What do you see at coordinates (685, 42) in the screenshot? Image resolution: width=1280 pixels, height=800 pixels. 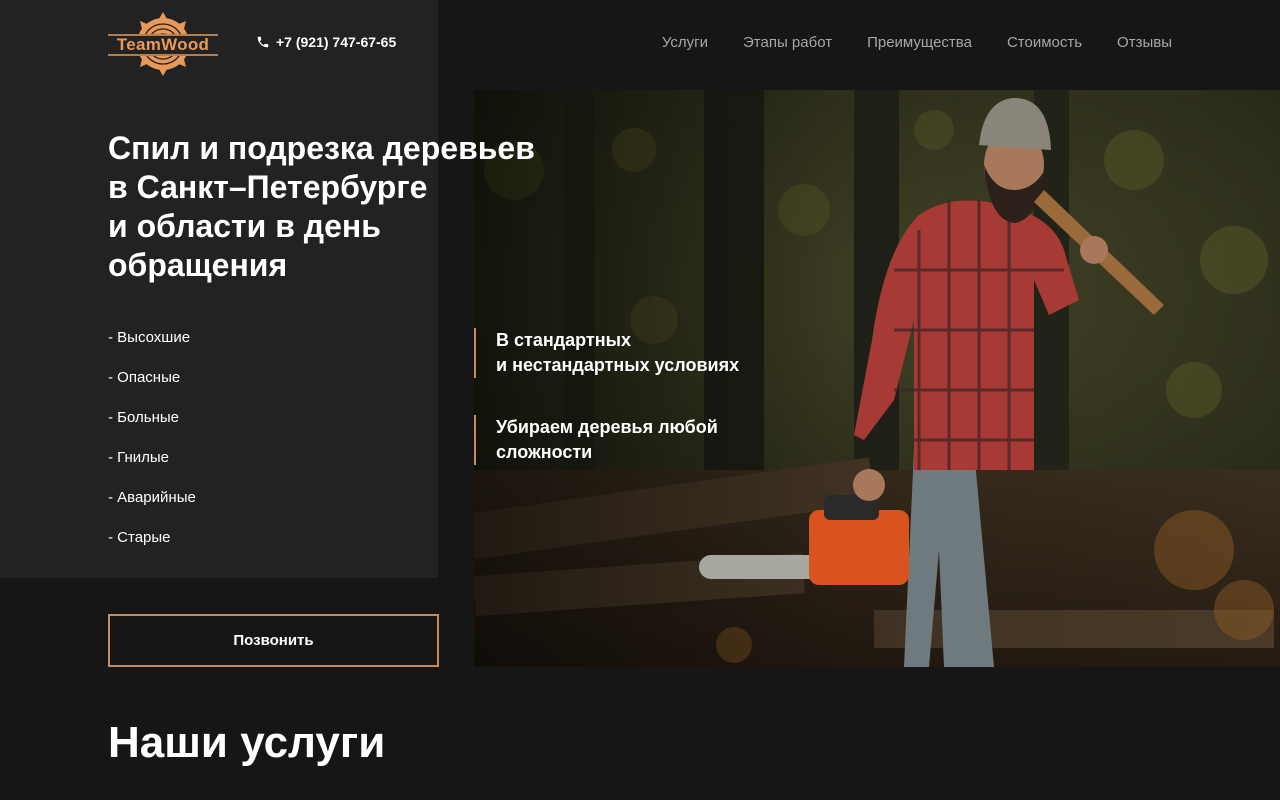 I see `nav-link-services: Услуги` at bounding box center [685, 42].